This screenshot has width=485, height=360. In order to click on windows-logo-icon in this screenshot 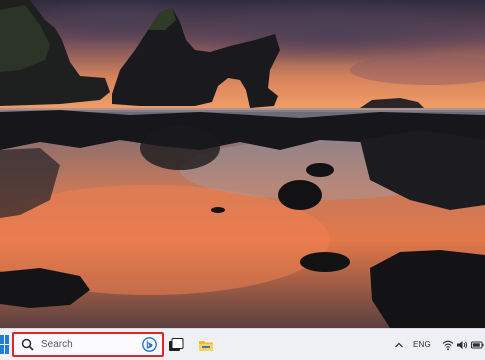, I will do `click(4, 345)`.